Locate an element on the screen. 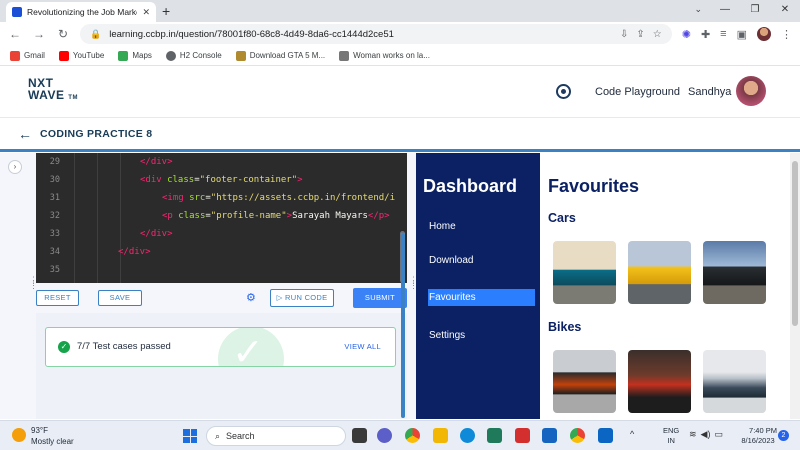  clock-date: 8/16/2023 is located at coordinates (758, 440).